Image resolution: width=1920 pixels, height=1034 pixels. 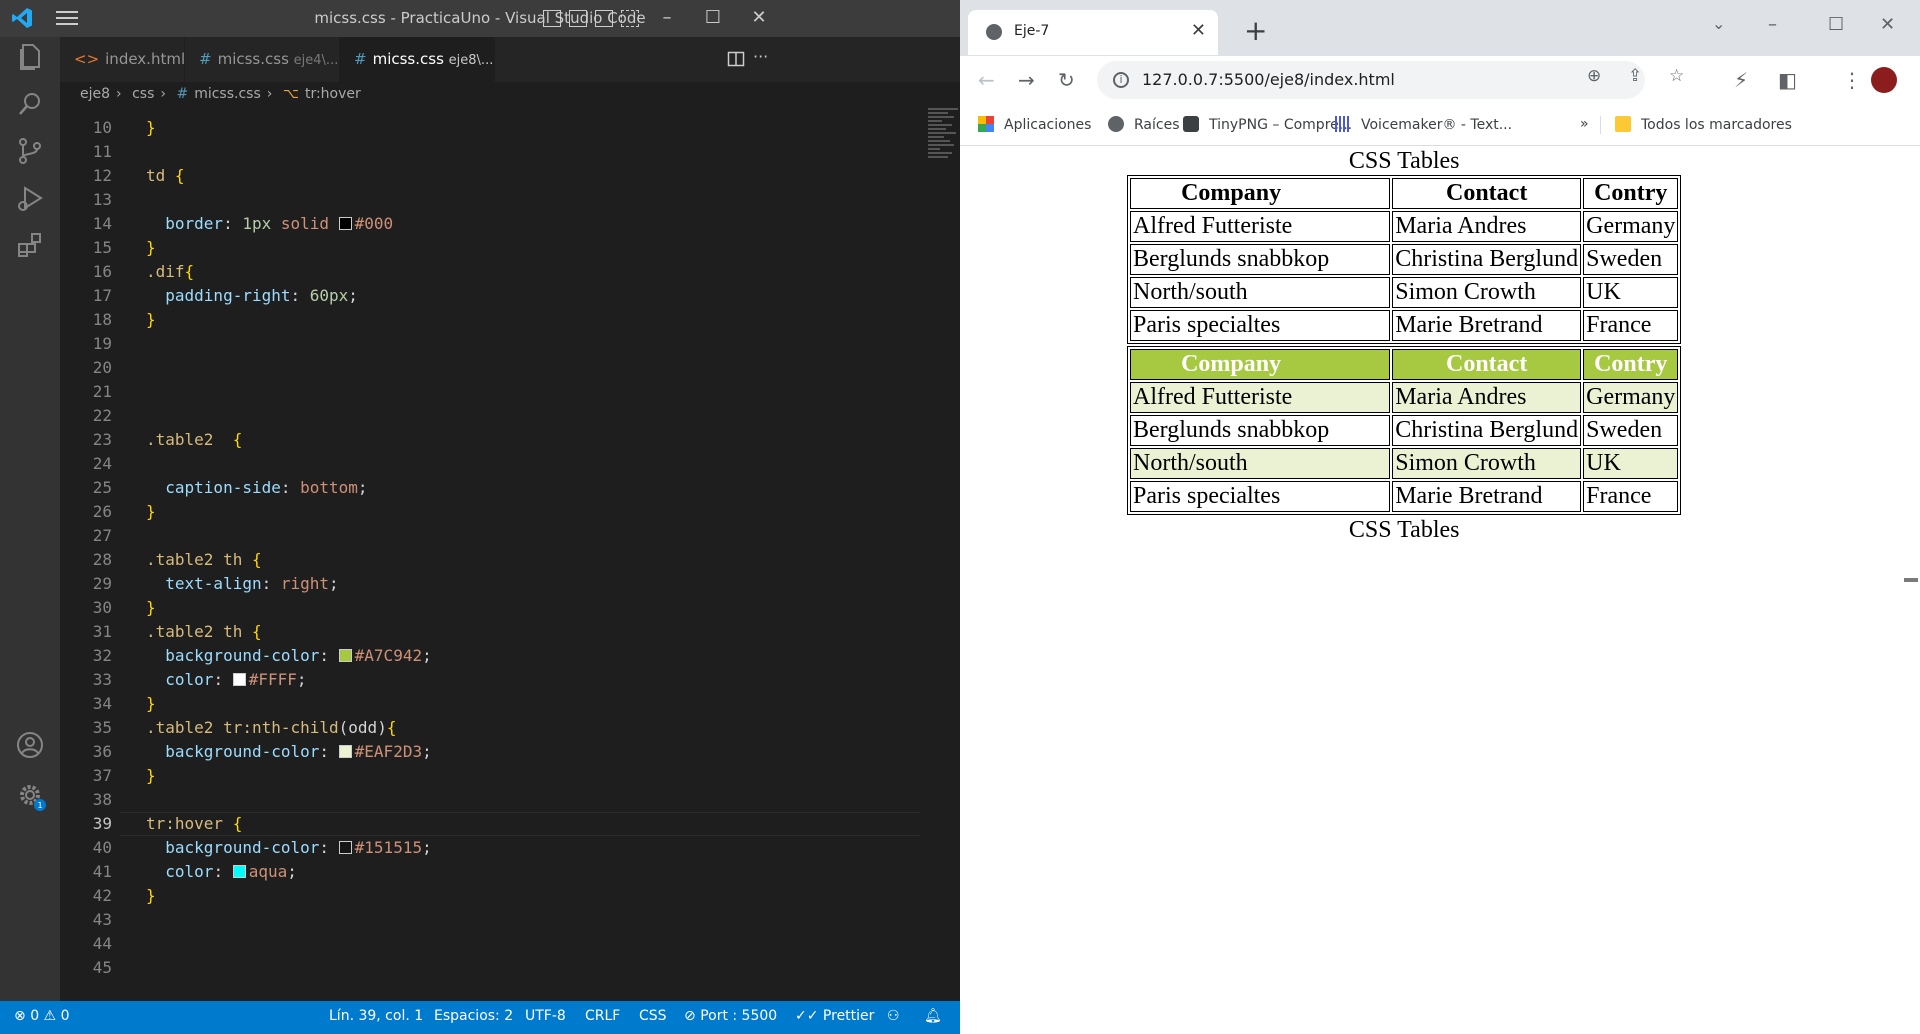 I want to click on code-line: 29 text-align: right;, so click(x=490, y=584).